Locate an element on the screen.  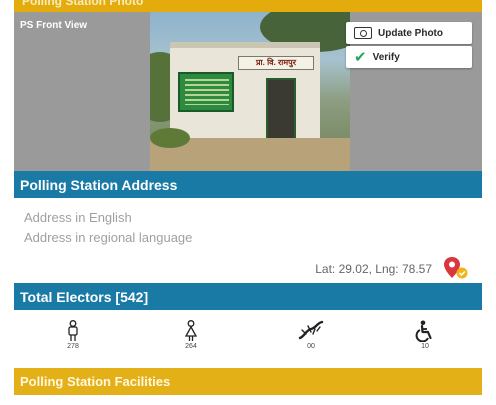
ps-front-view-label: PS Front View is located at coordinates (54, 25).